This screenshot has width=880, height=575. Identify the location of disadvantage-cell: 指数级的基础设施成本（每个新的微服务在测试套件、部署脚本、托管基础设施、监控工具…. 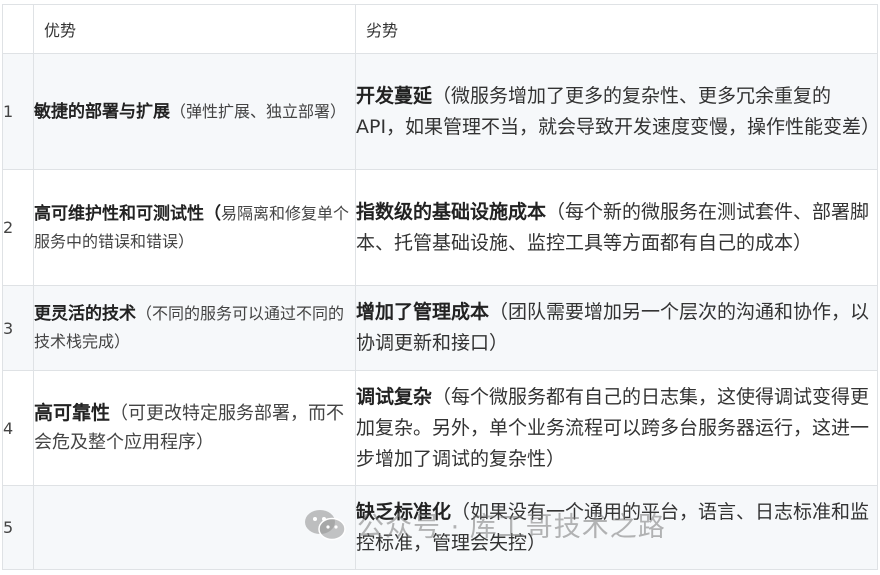
(616, 227).